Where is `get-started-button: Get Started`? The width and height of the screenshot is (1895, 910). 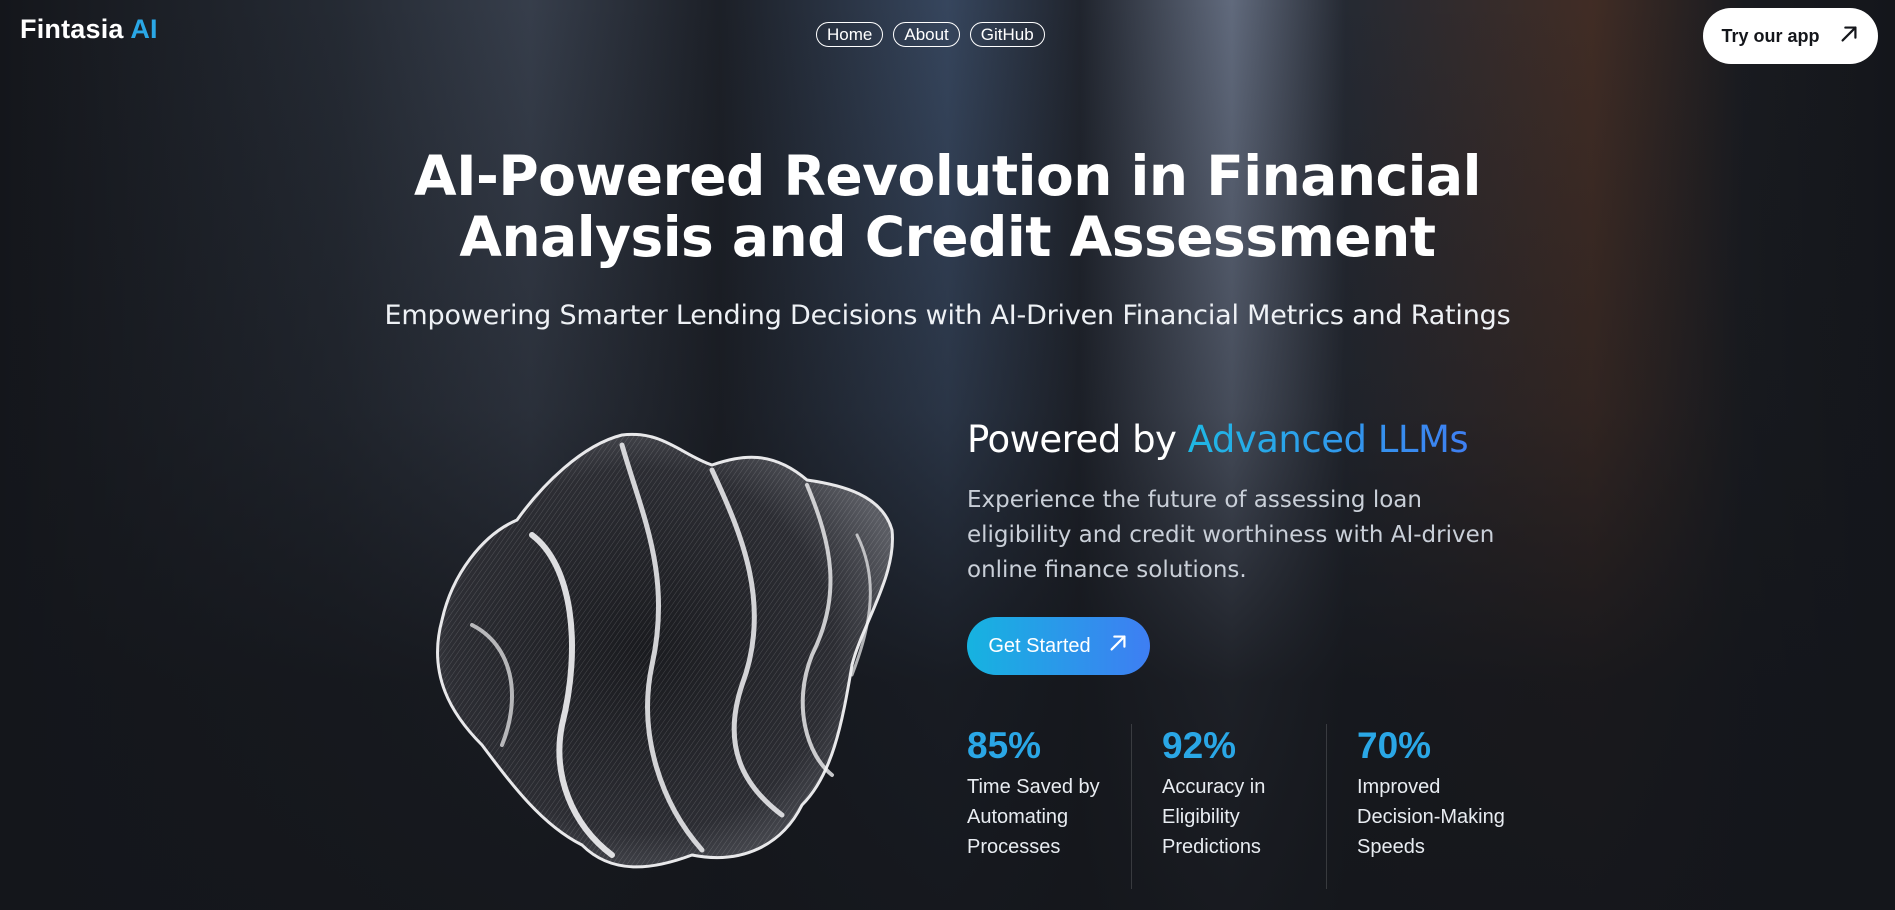
get-started-button: Get Started is located at coordinates (1058, 646).